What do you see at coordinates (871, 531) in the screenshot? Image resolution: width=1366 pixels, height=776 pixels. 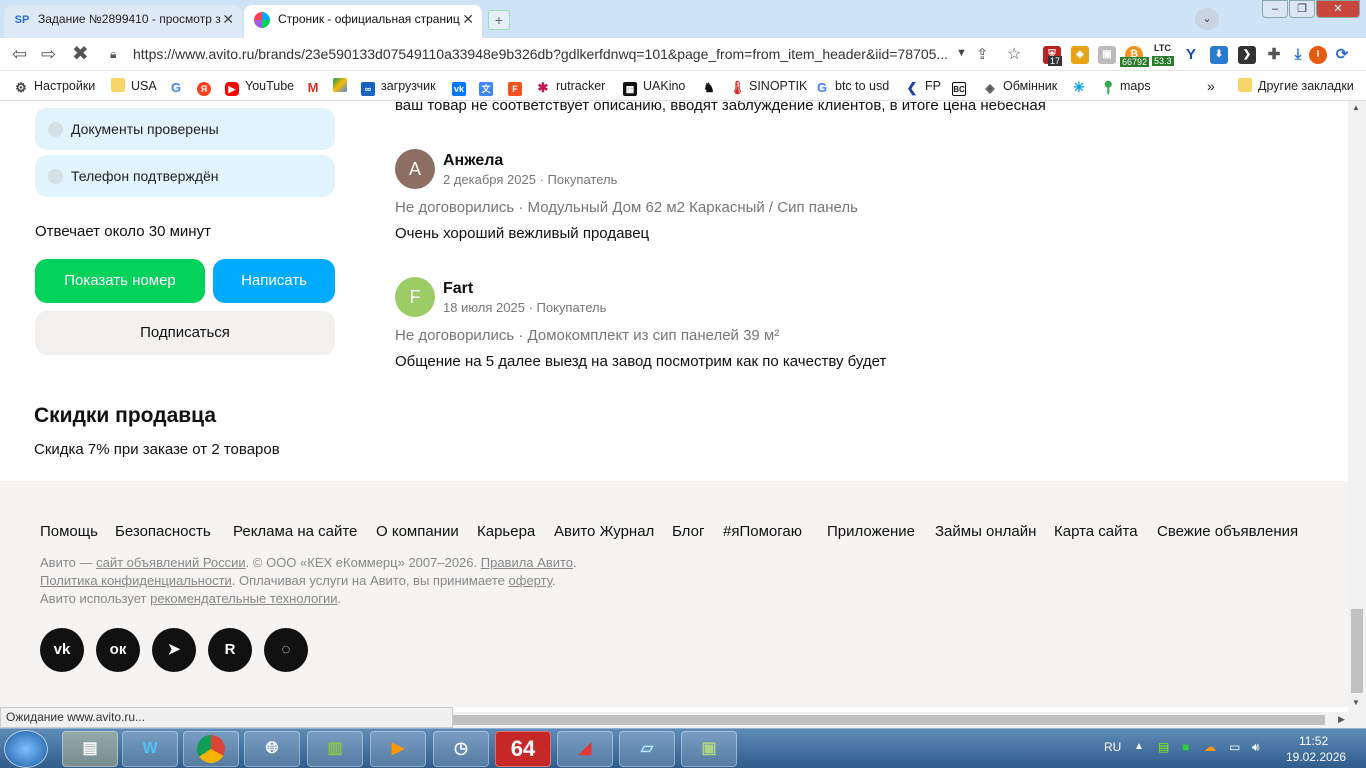 I see `footer-link-app: Приложение` at bounding box center [871, 531].